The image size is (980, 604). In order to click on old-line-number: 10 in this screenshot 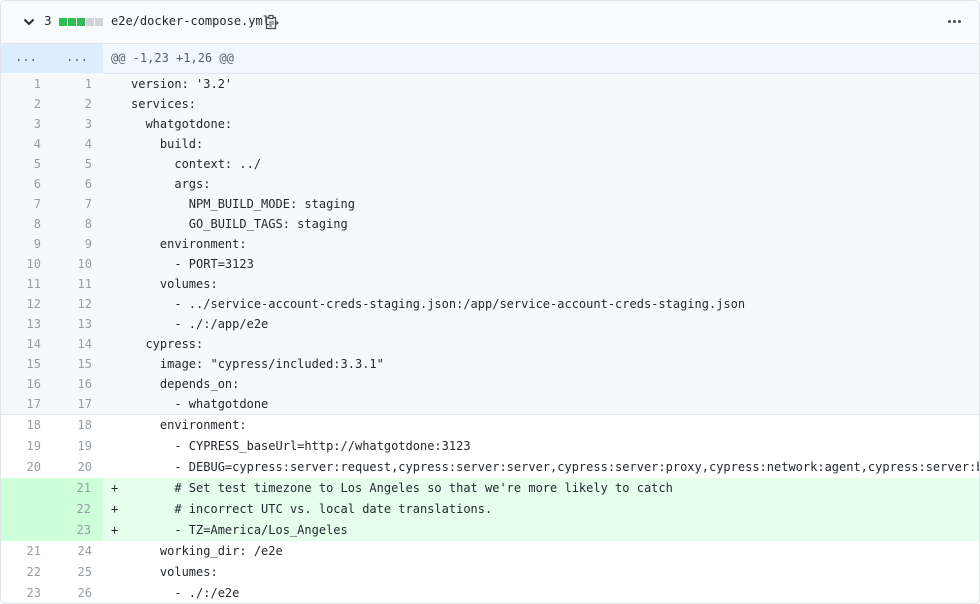, I will do `click(21, 264)`.